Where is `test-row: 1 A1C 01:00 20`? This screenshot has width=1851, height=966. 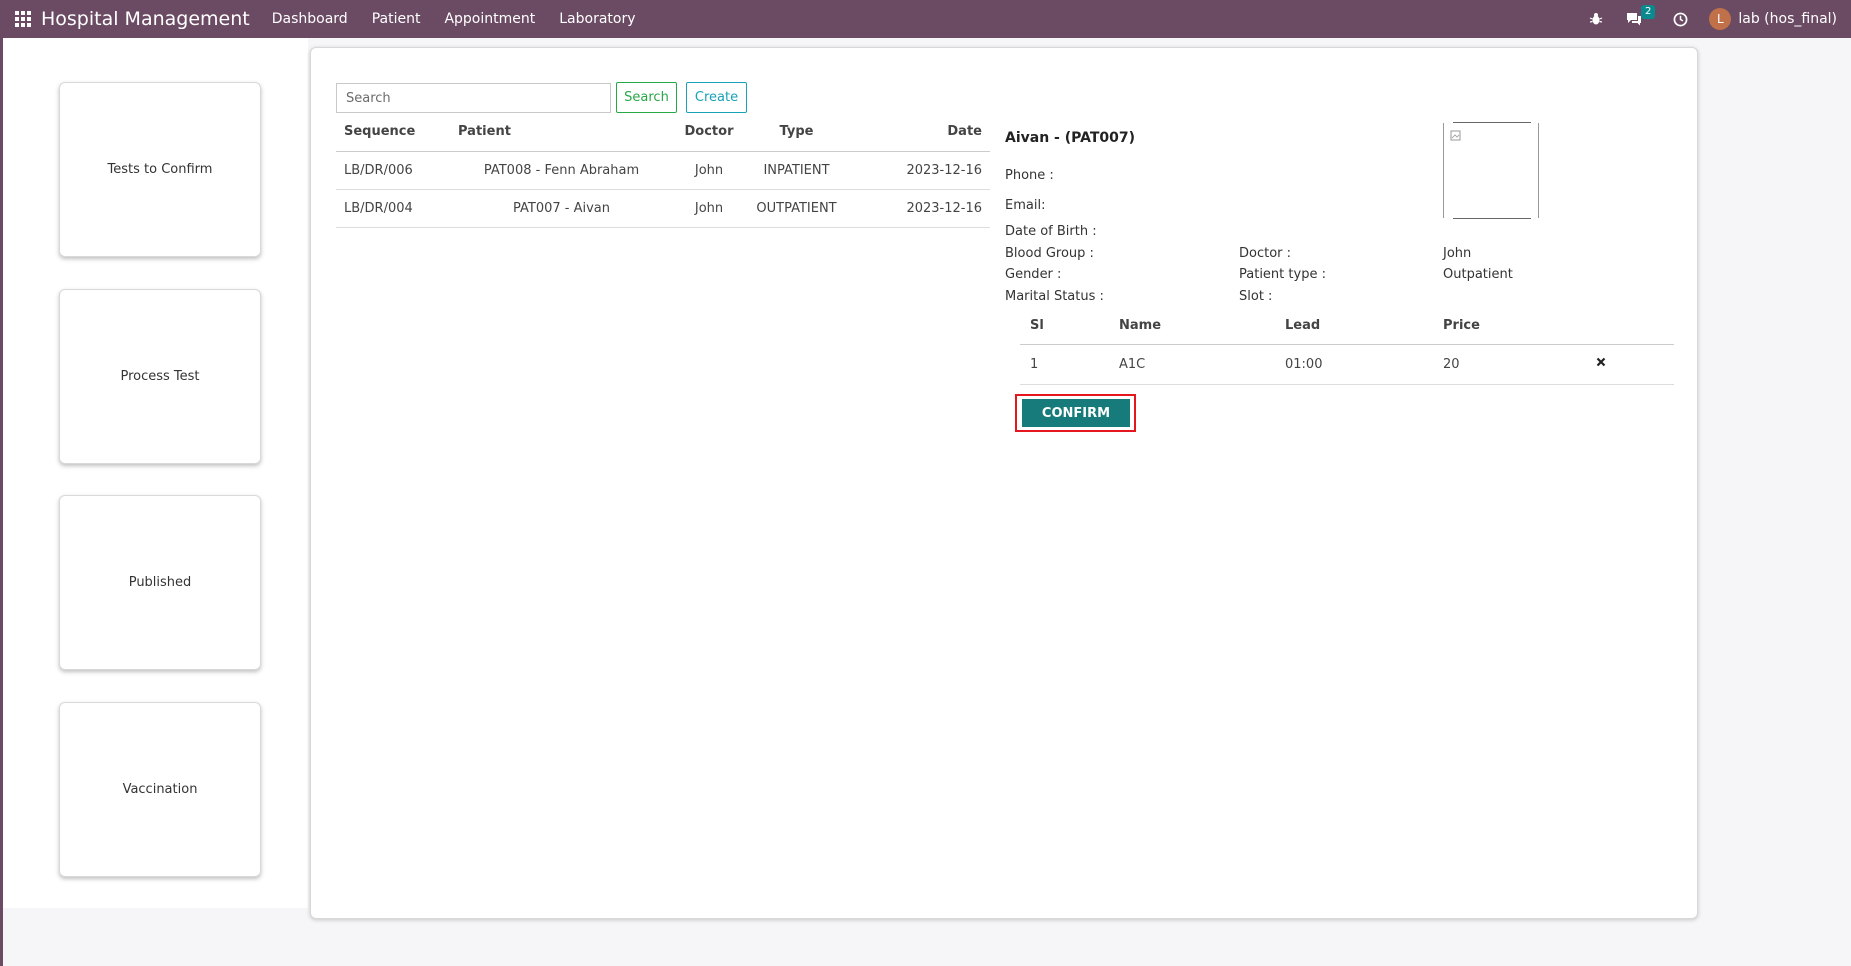
test-row: 1 A1C 01:00 20 is located at coordinates (1347, 364).